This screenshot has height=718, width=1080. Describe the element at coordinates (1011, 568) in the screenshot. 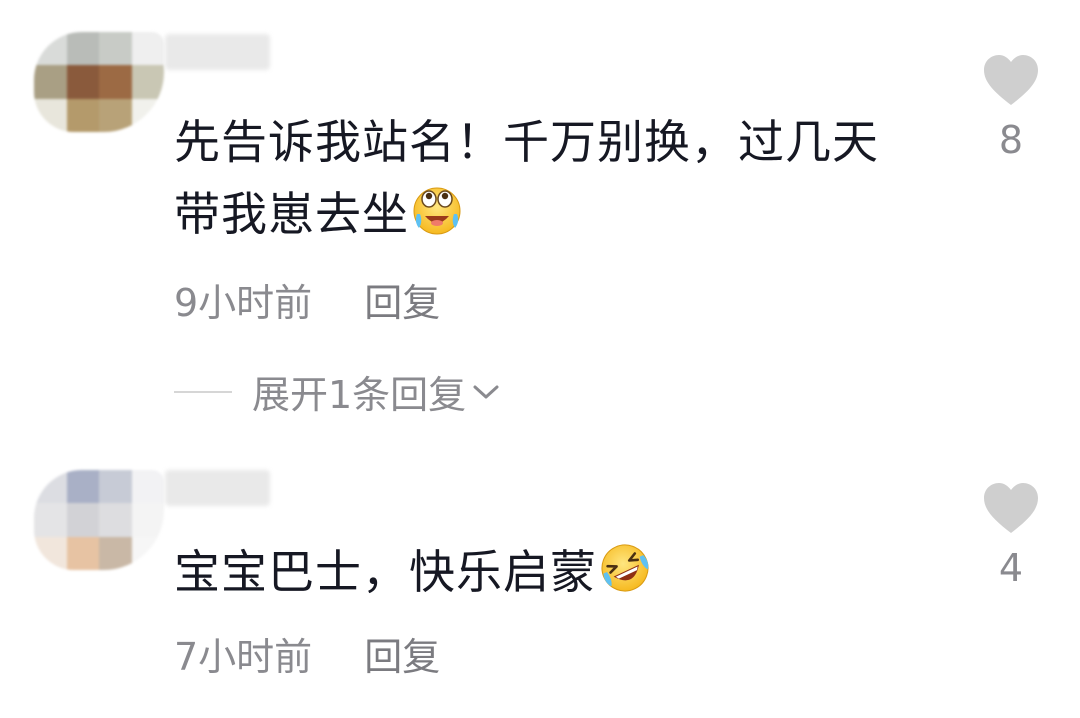

I see `like-count: 4` at that location.